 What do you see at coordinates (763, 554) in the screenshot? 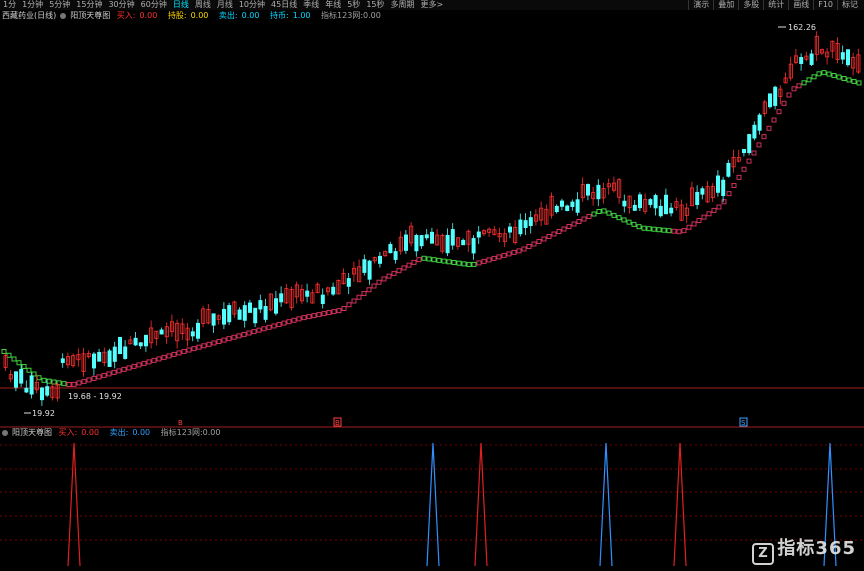
I see `watermark-logo-icon: Z` at bounding box center [763, 554].